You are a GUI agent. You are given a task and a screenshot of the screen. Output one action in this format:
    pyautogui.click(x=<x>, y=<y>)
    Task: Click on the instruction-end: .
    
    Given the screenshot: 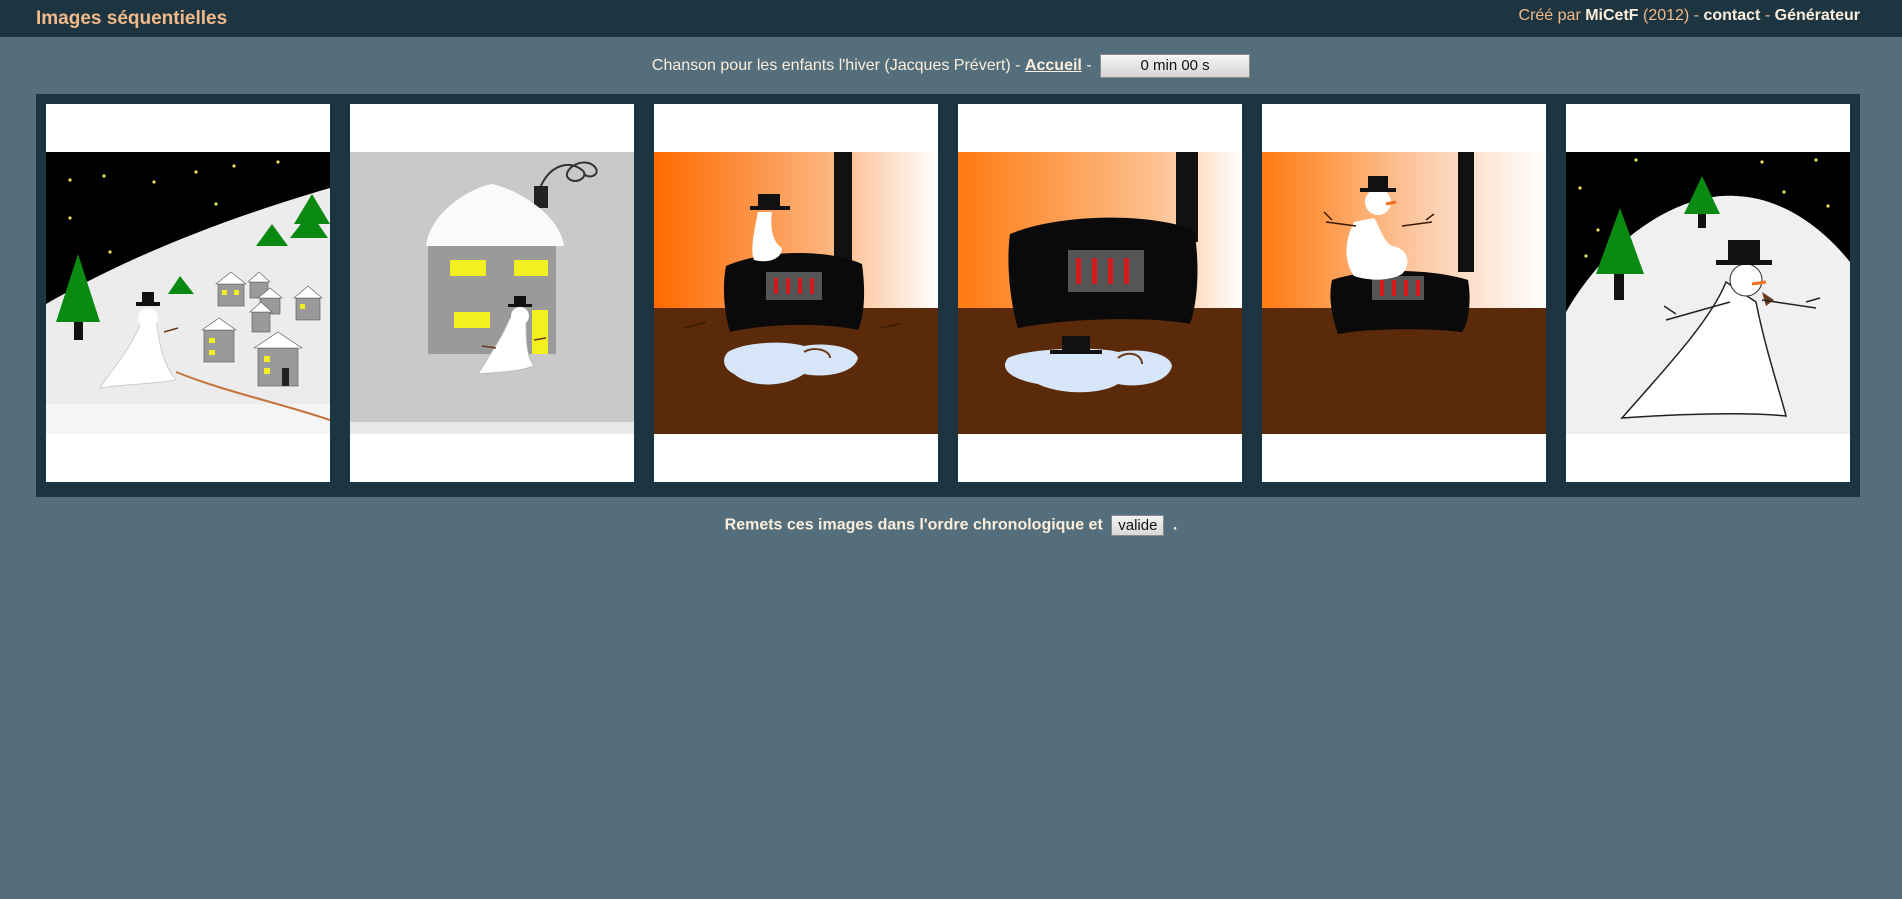 What is the action you would take?
    pyautogui.click(x=1175, y=525)
    